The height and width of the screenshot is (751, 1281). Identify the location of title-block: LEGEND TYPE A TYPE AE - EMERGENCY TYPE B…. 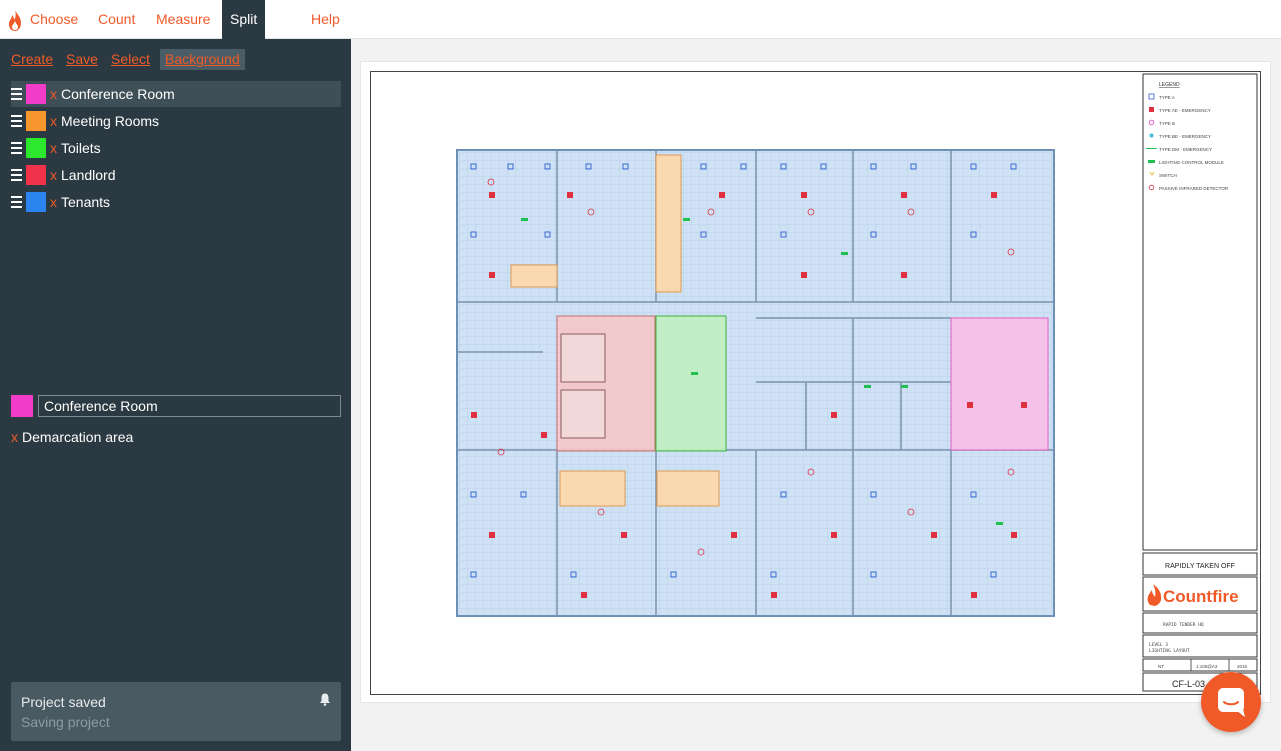
(1200, 382).